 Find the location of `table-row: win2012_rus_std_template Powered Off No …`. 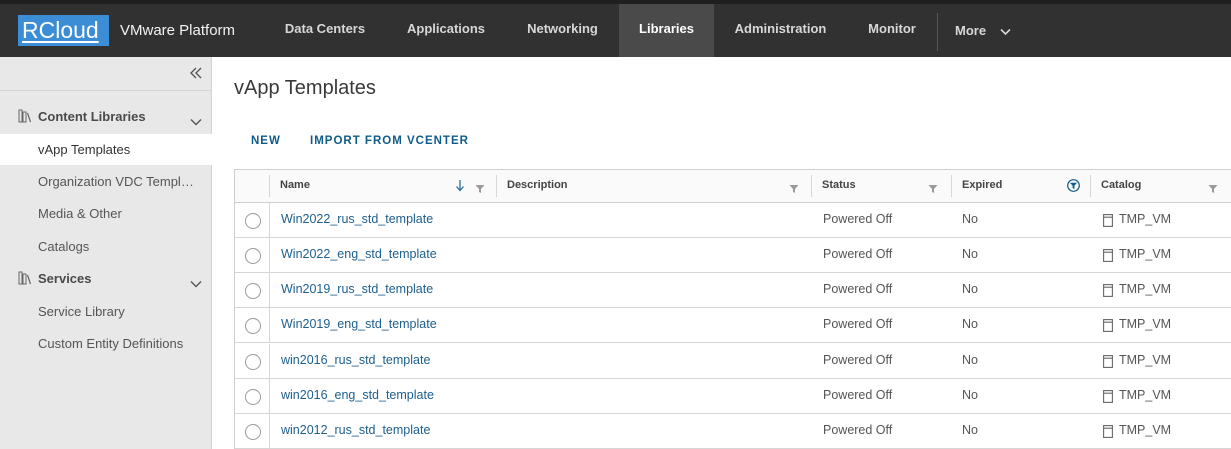

table-row: win2012_rus_std_template Powered Off No … is located at coordinates (733, 431).